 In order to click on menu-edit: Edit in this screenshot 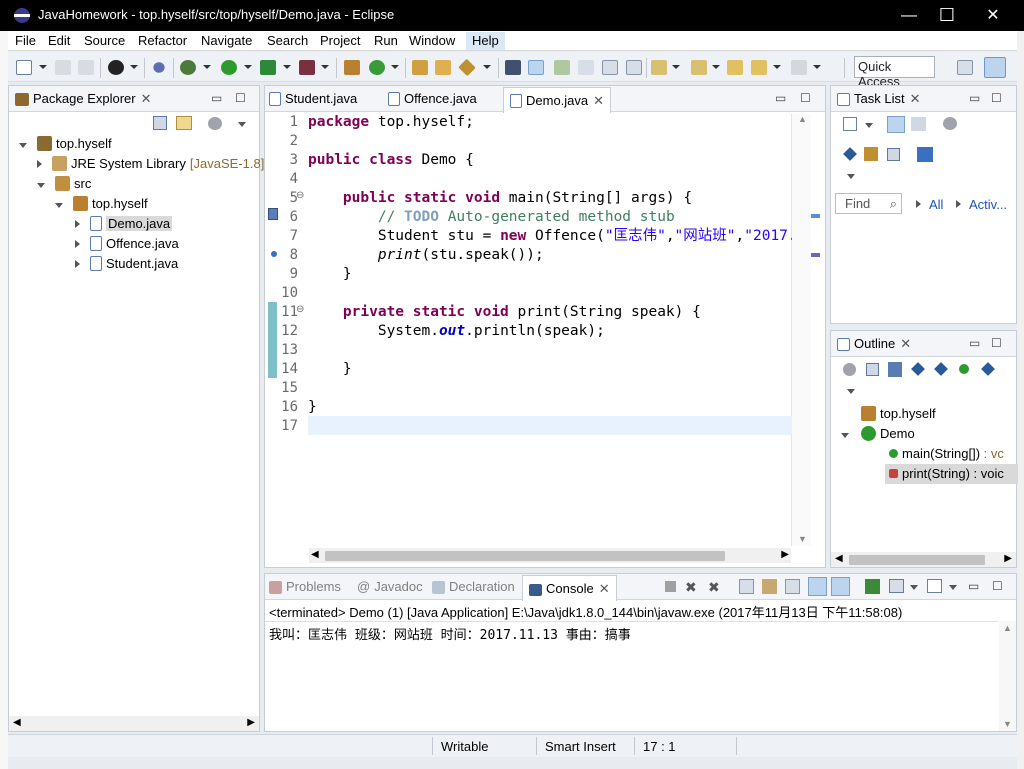, I will do `click(59, 40)`.